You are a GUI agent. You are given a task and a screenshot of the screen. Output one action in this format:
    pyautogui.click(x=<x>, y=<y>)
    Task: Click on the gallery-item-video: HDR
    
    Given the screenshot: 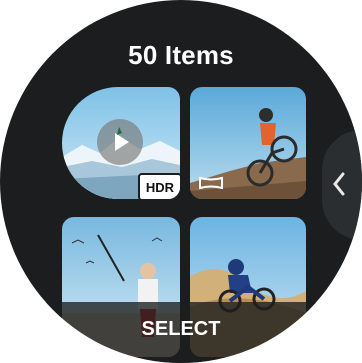 What is the action you would take?
    pyautogui.click(x=121, y=143)
    